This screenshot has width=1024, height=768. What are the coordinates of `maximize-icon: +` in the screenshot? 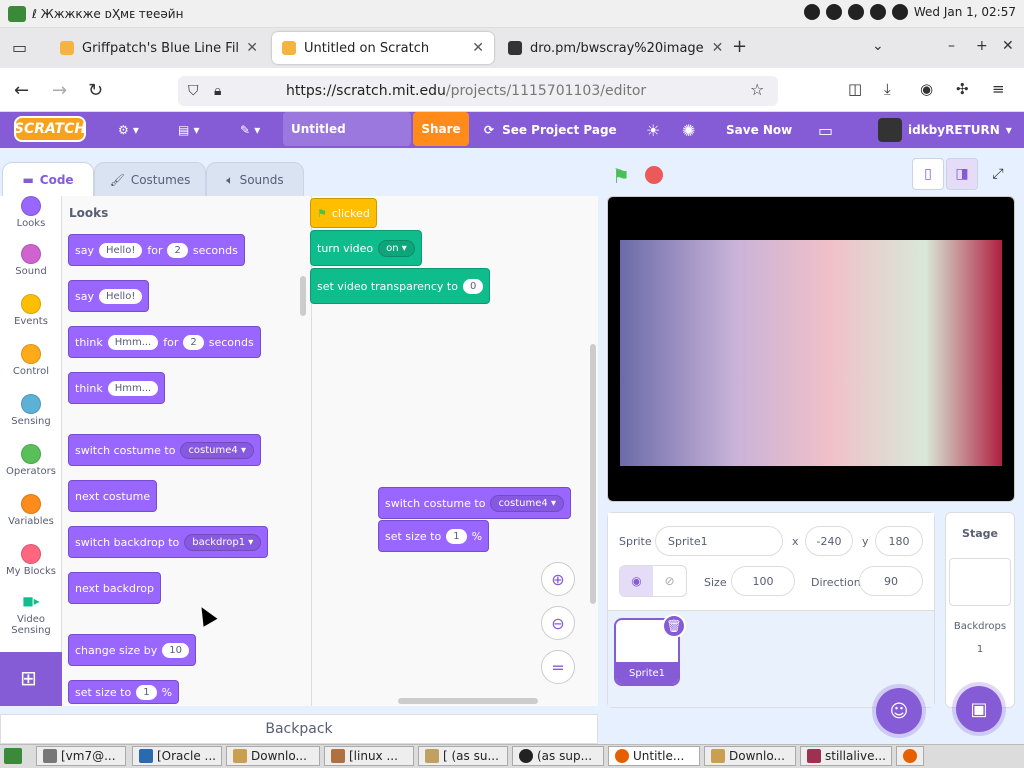 It's located at (982, 46).